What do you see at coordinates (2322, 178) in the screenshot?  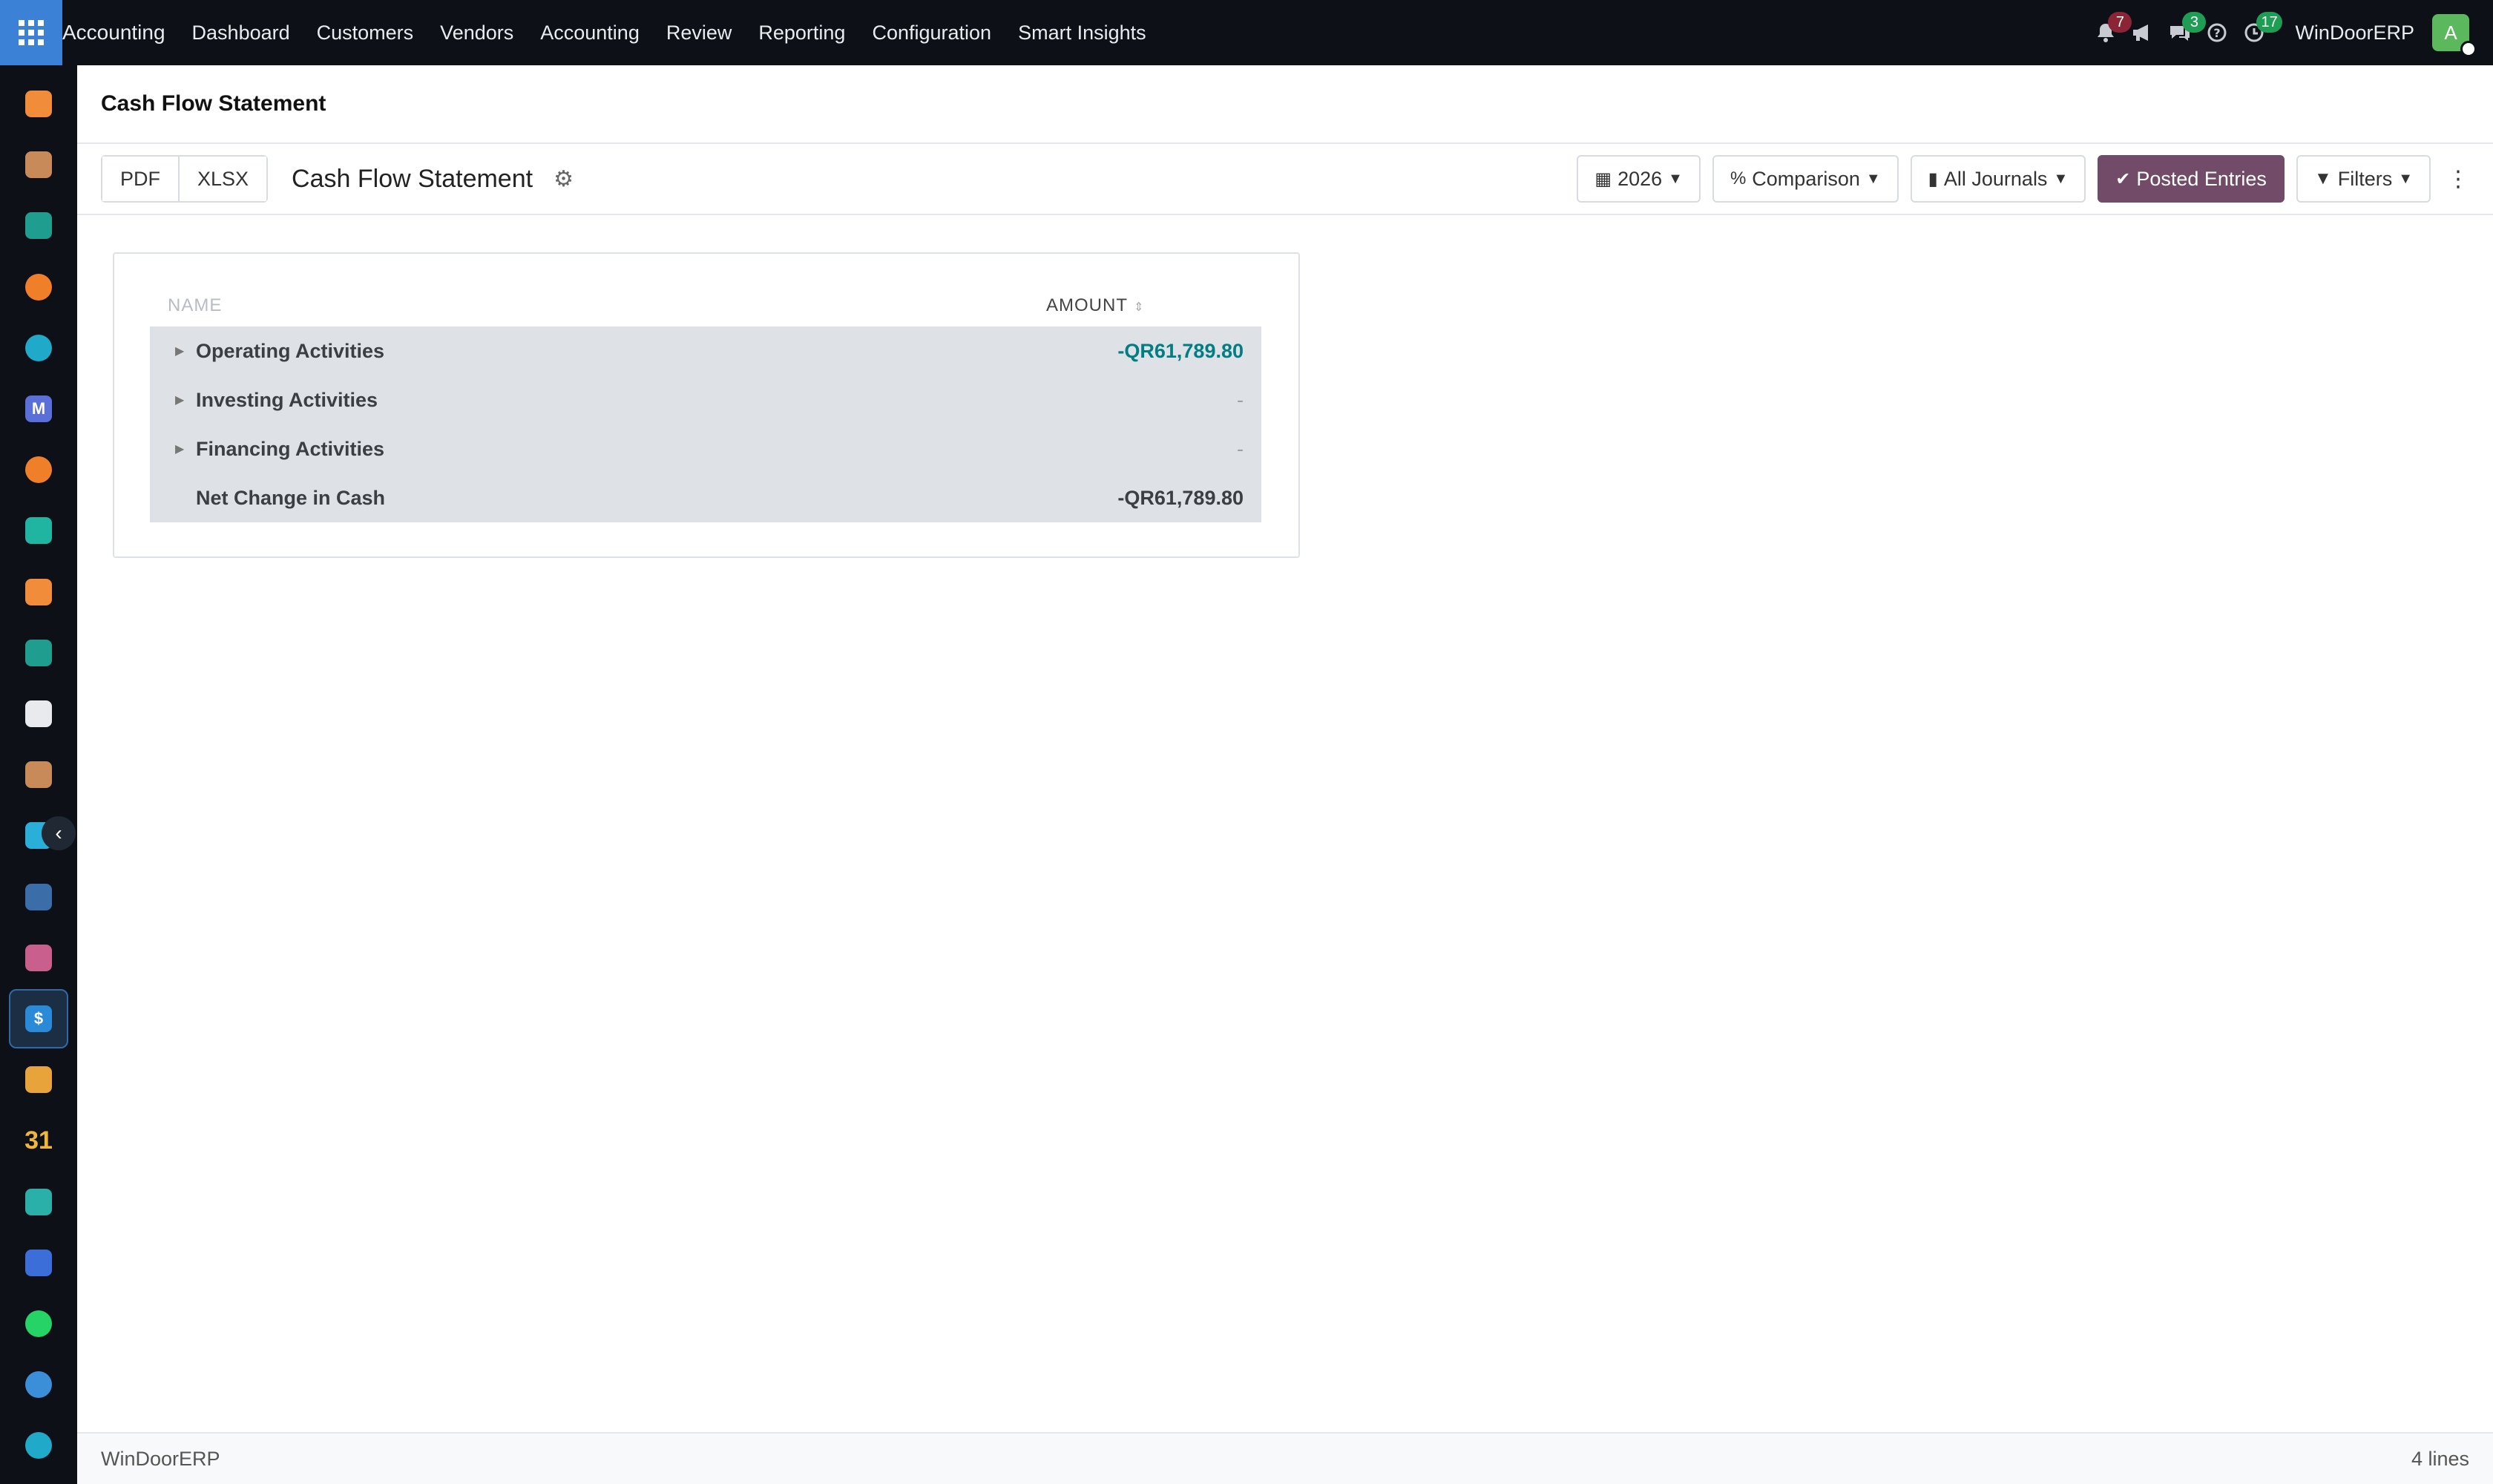 I see `bookmark-icon: ▼` at bounding box center [2322, 178].